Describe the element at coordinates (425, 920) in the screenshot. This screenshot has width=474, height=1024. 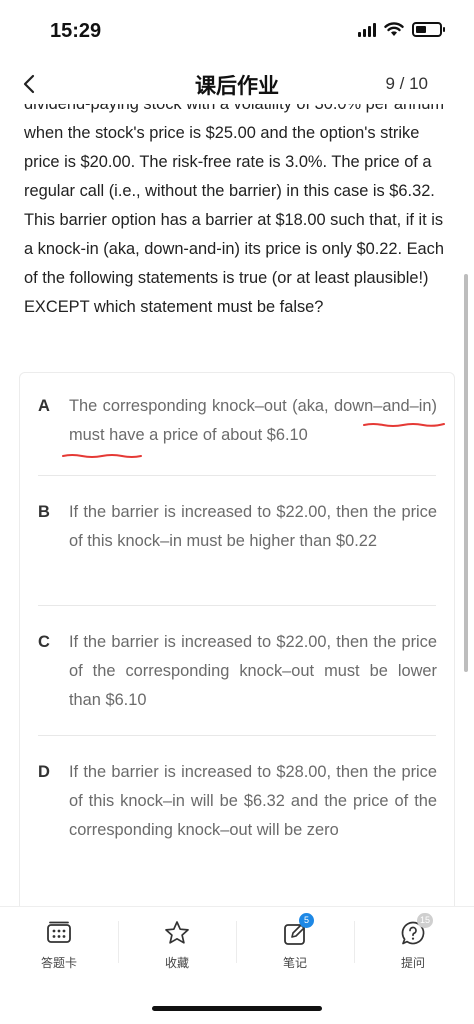
I see `ask-badge: 15` at that location.